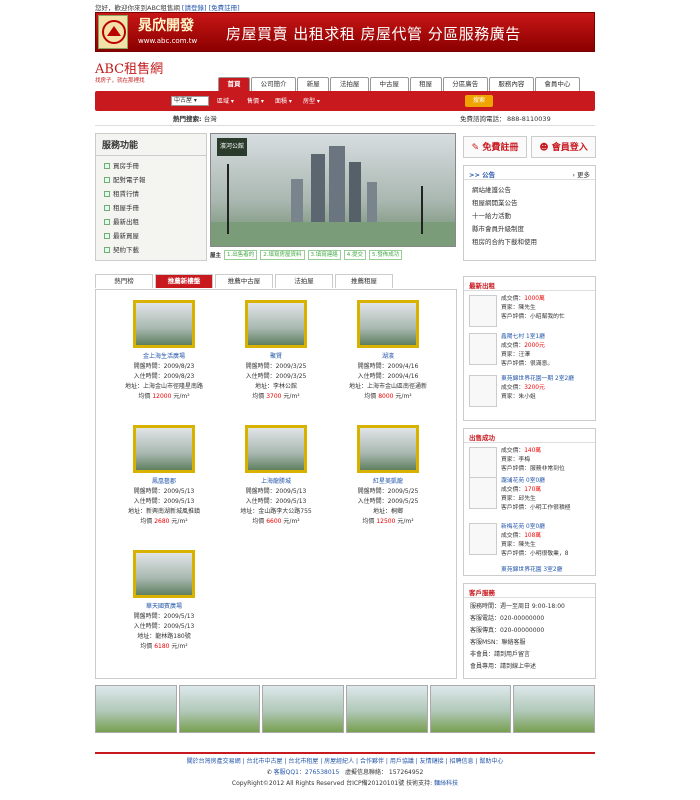  I want to click on size-dropdown: 面積 ▾, so click(283, 100).